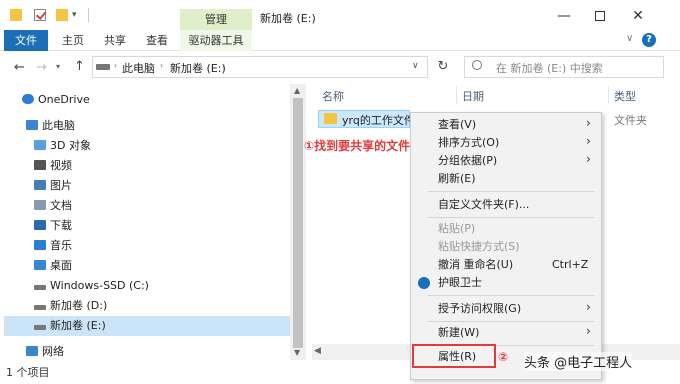  What do you see at coordinates (40, 145) in the screenshot?
I see `cube-icon` at bounding box center [40, 145].